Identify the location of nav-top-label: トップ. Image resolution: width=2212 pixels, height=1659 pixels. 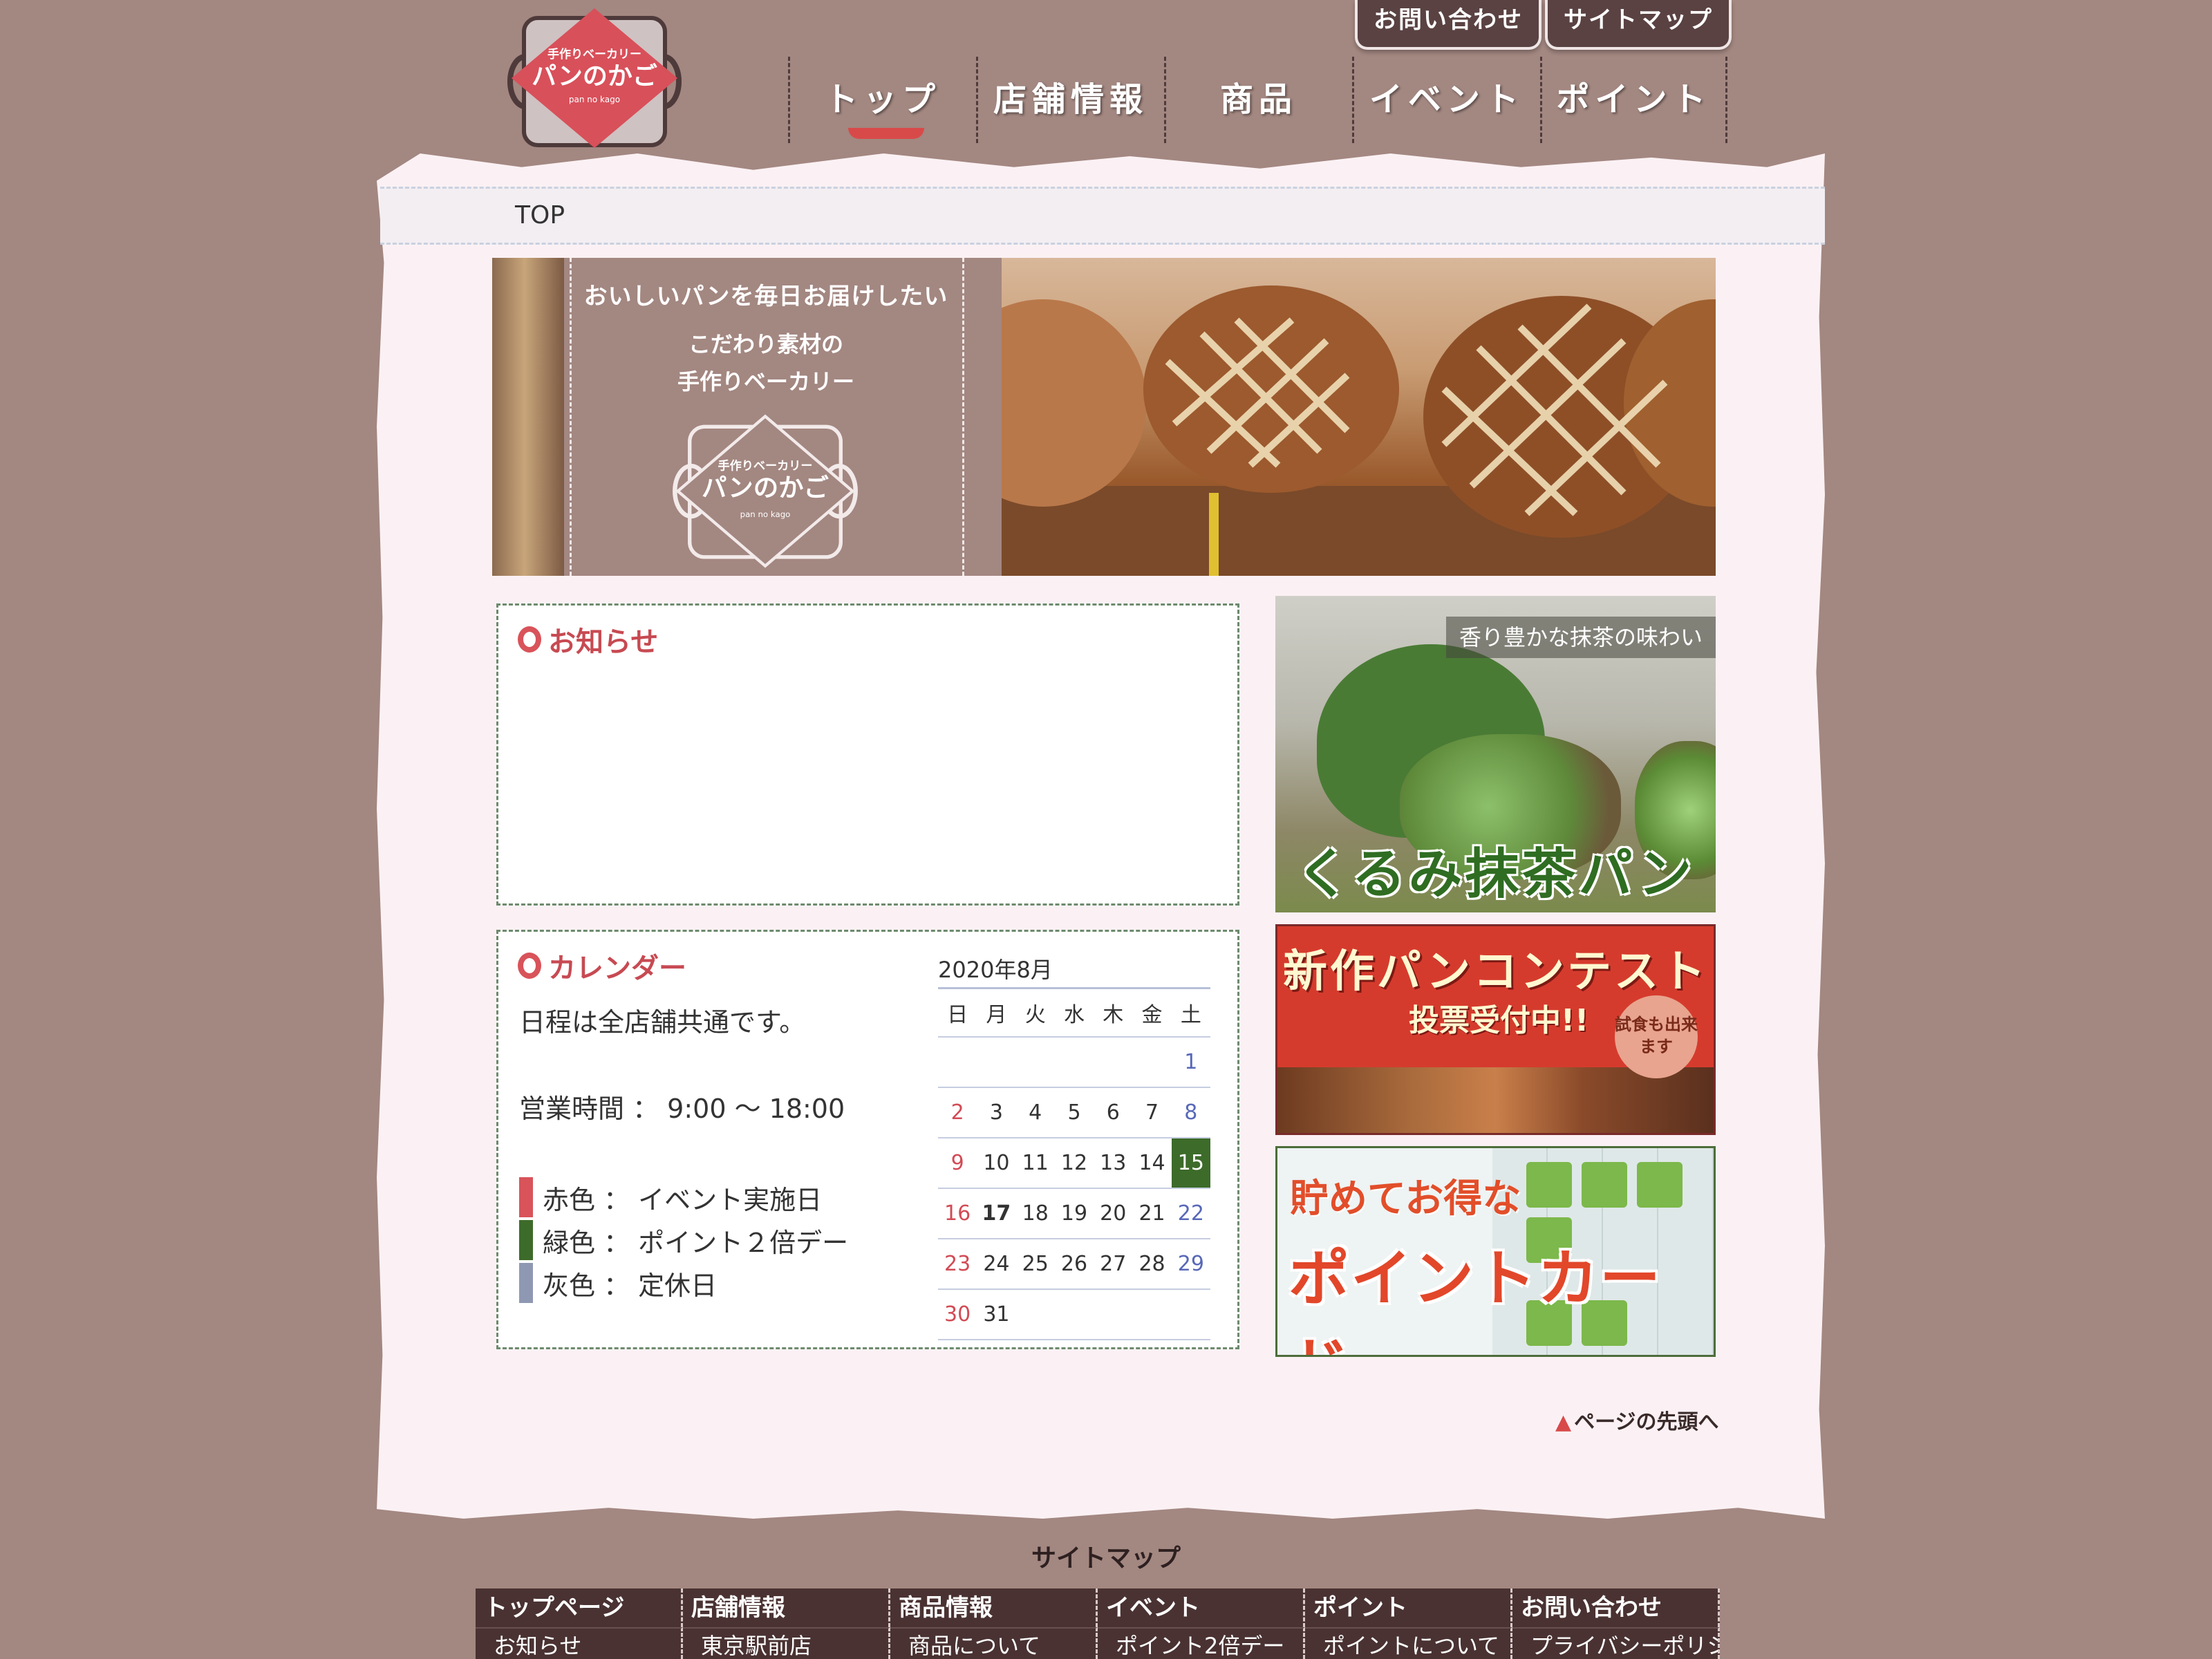
(882, 99).